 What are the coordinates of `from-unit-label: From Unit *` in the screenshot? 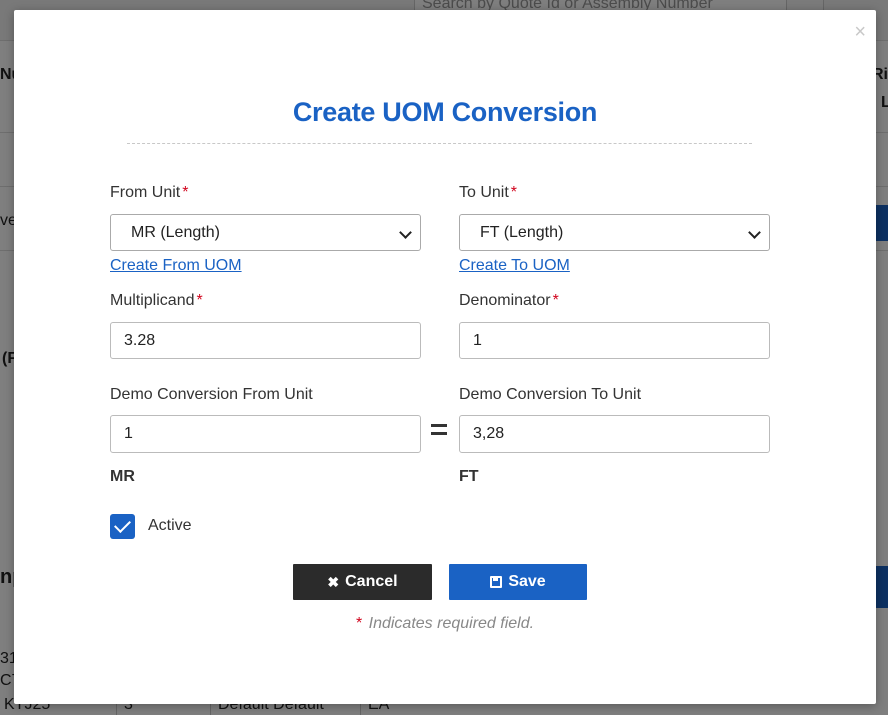 It's located at (149, 193).